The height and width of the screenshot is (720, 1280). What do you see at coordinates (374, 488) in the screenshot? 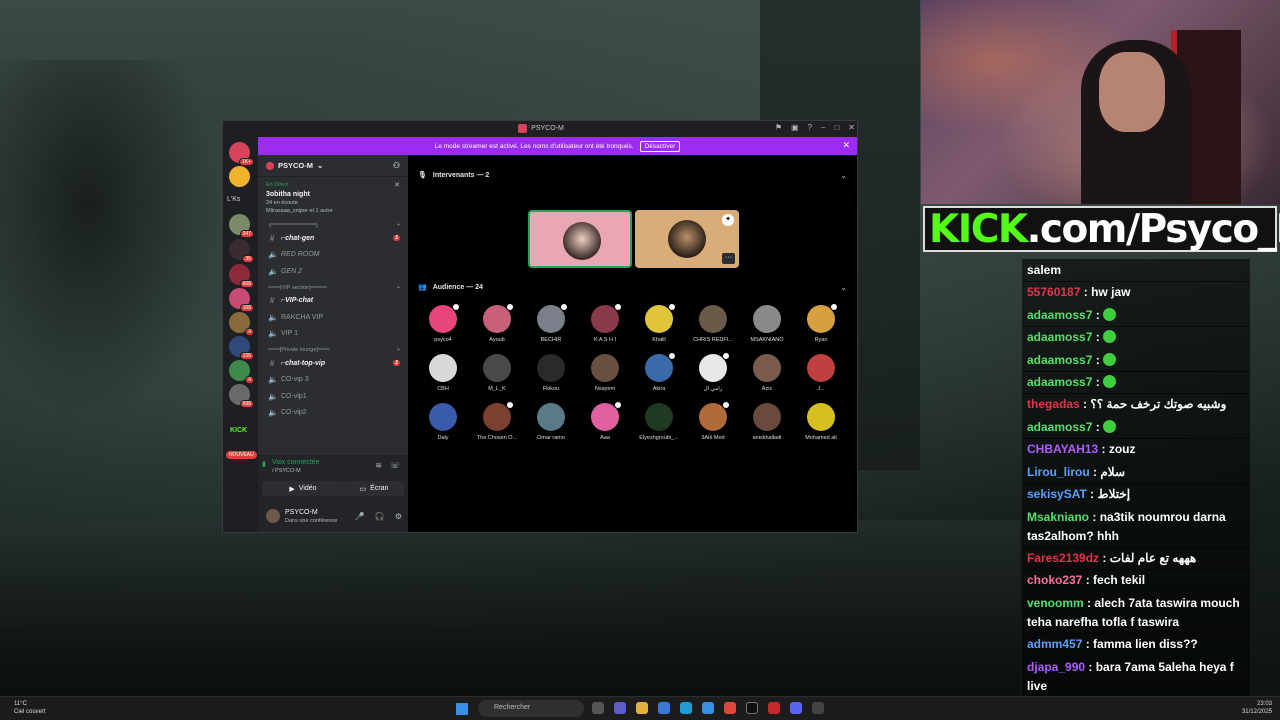
I see `screen-share-button: ▭ Écran` at bounding box center [374, 488].